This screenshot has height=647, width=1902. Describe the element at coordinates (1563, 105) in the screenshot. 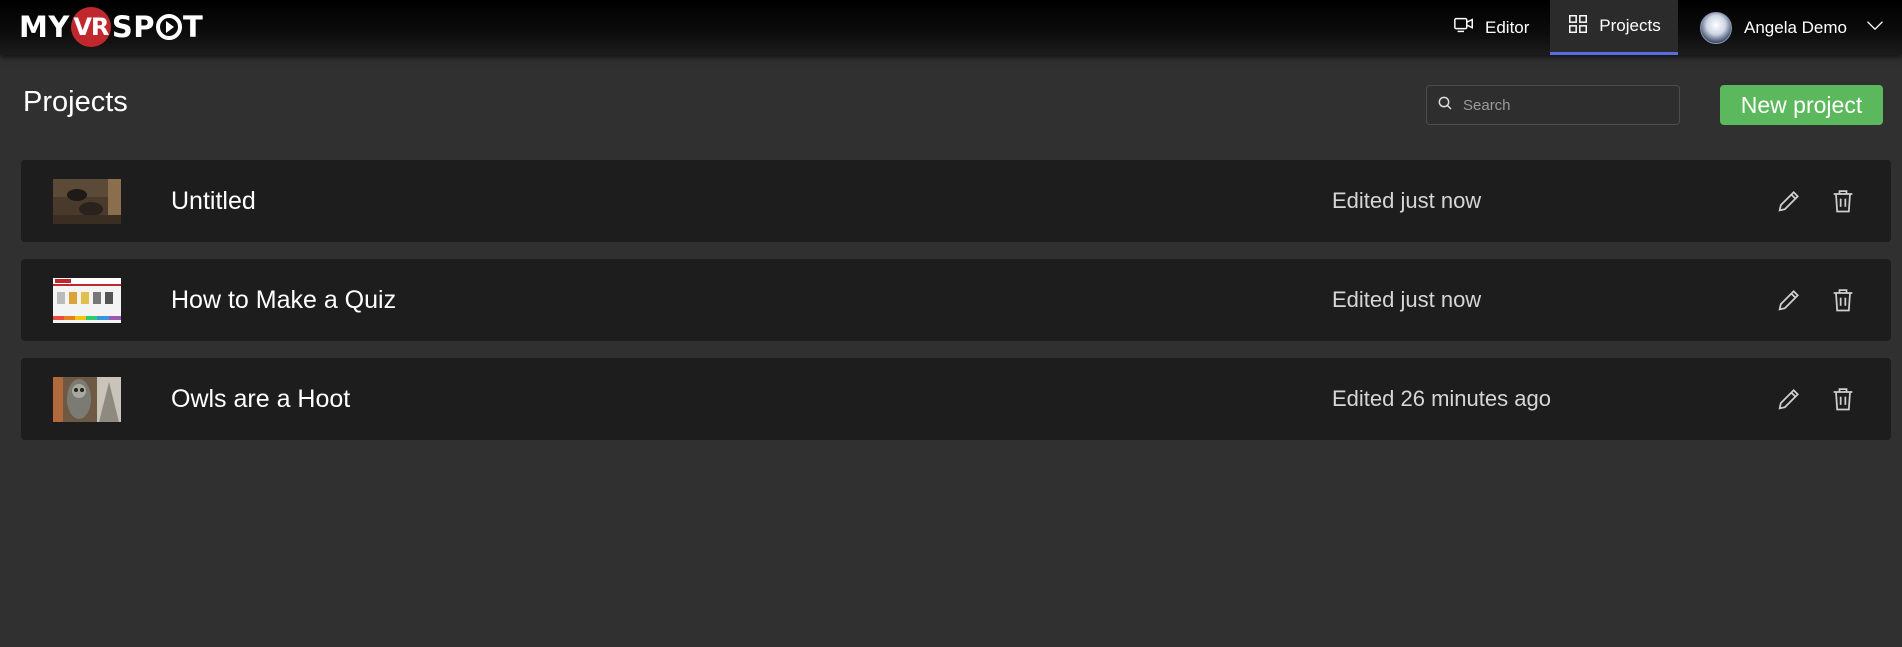

I see `search-input` at that location.